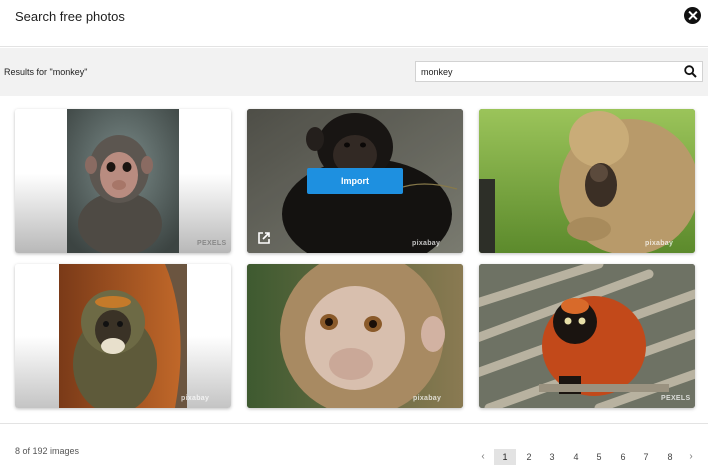  What do you see at coordinates (264, 238) in the screenshot?
I see `external-link-icon` at bounding box center [264, 238].